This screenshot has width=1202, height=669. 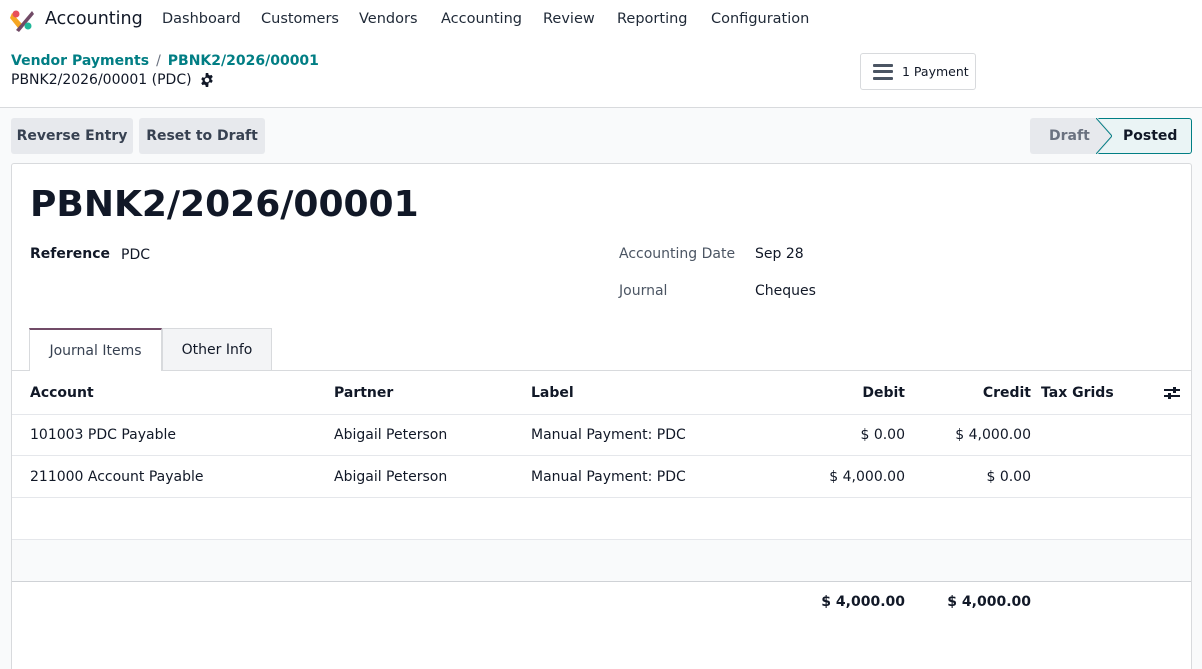 What do you see at coordinates (980, 477) in the screenshot?
I see `cell-credit: $ 0.00` at bounding box center [980, 477].